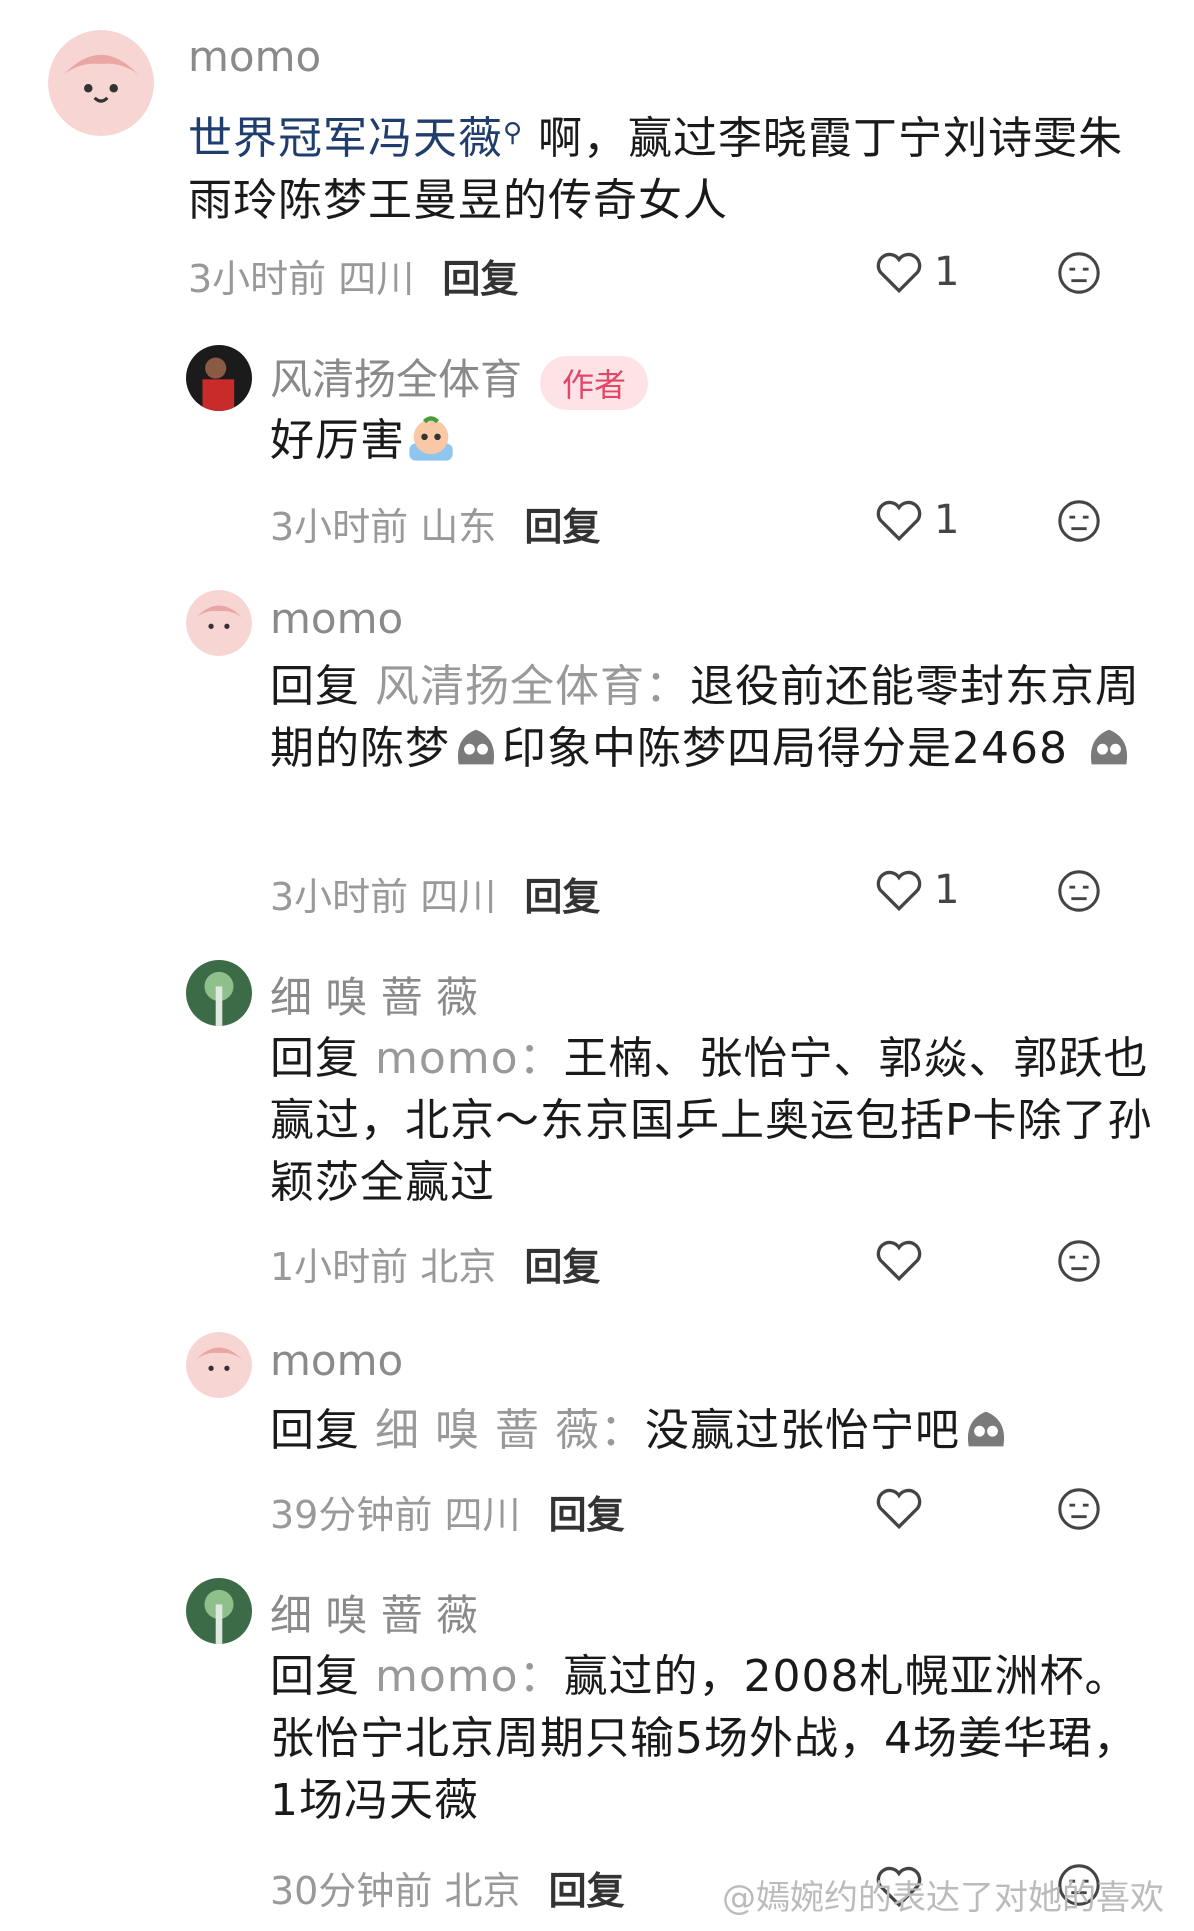  Describe the element at coordinates (396, 379) in the screenshot. I see `username-text: 风清扬全体育` at that location.